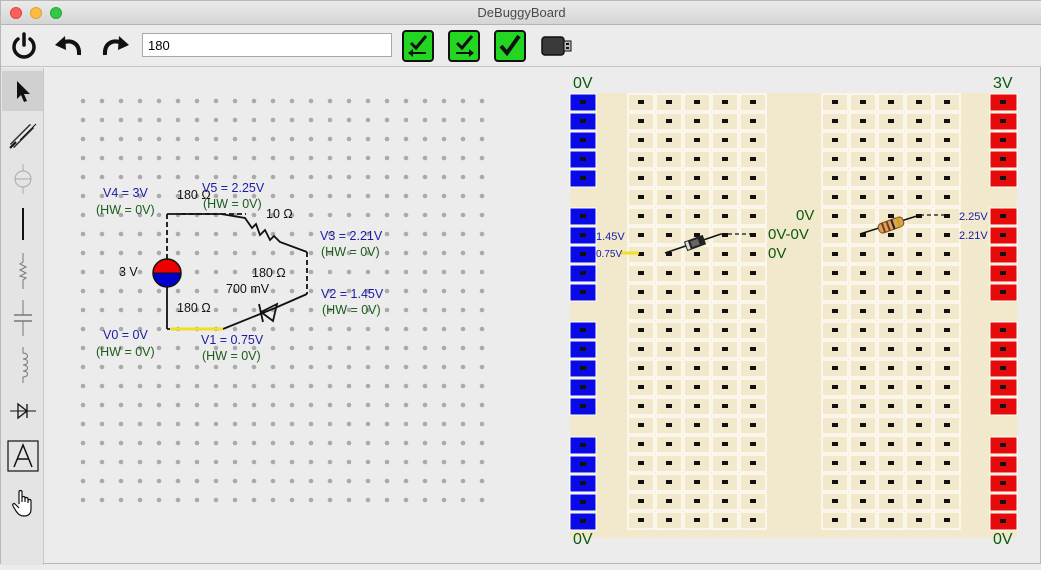 This screenshot has height=570, width=1041. What do you see at coordinates (22, 224) in the screenshot?
I see `wire-tool` at bounding box center [22, 224].